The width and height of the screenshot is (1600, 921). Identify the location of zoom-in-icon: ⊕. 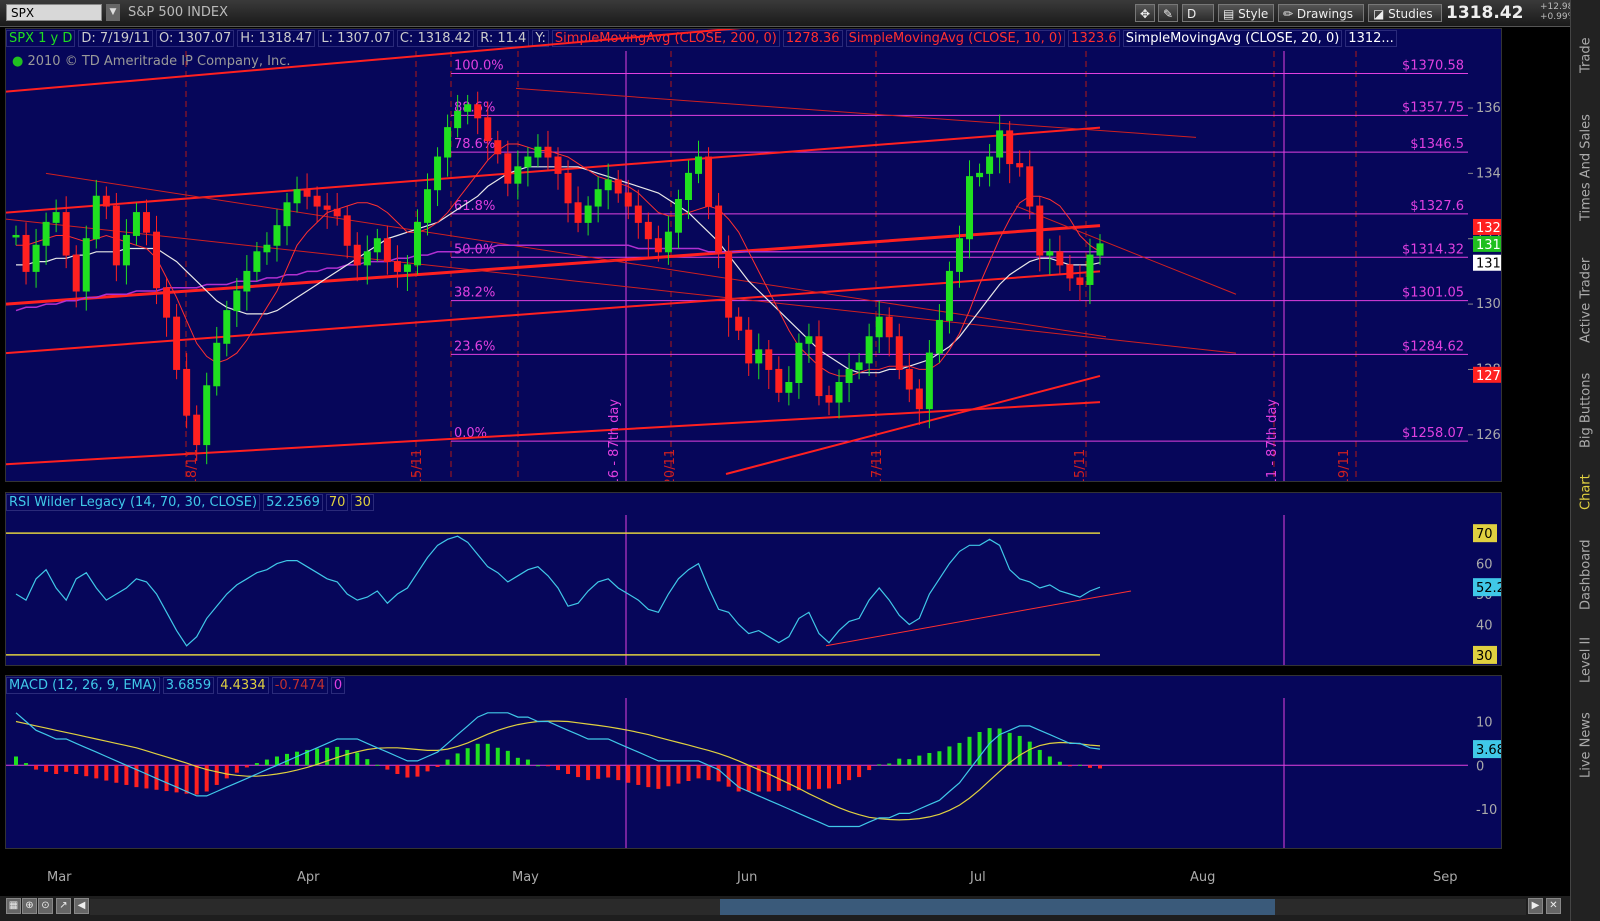
(29, 906).